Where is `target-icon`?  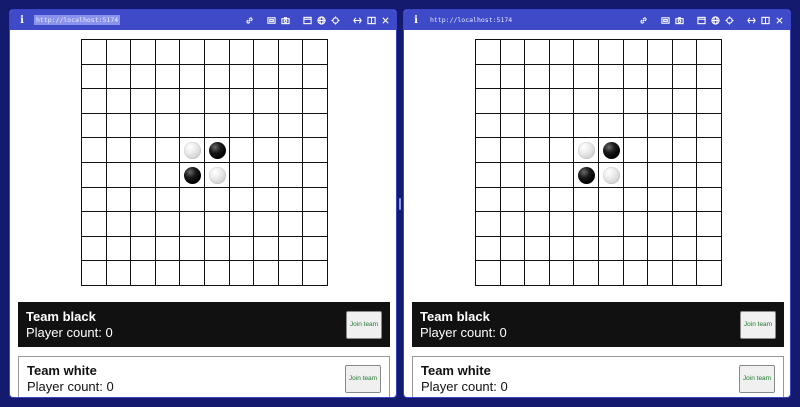
target-icon is located at coordinates (335, 20).